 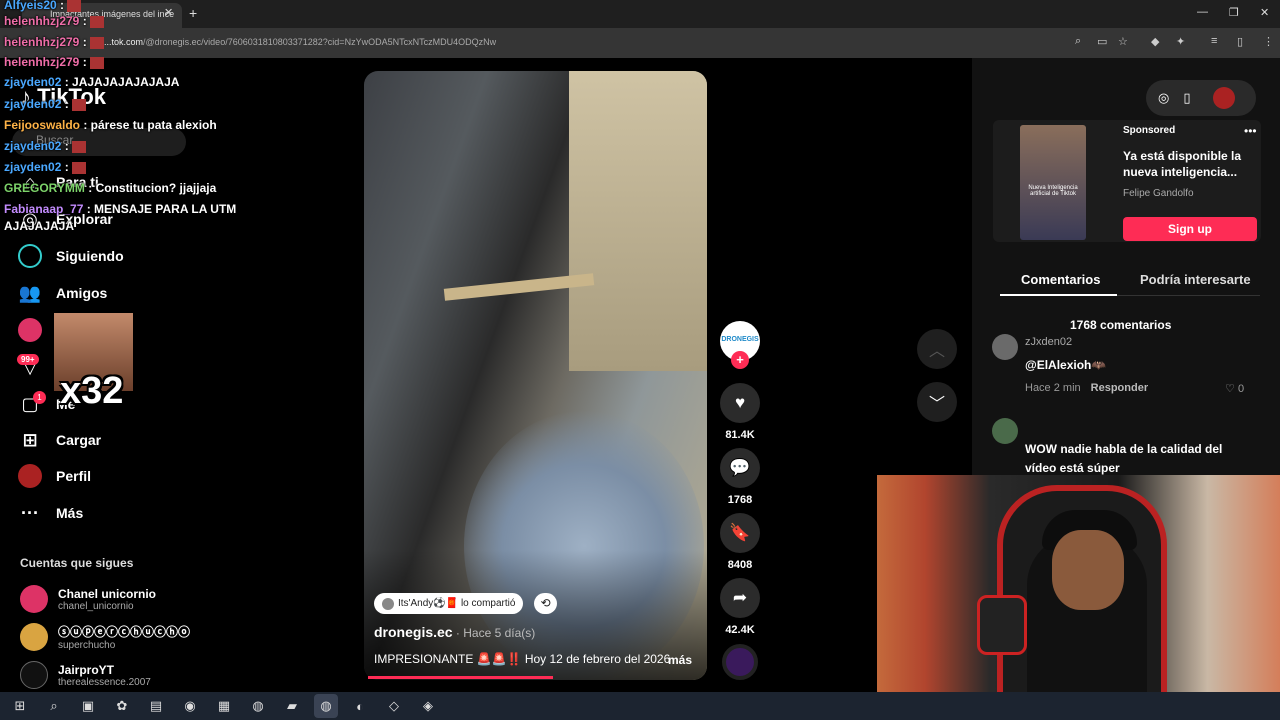 What do you see at coordinates (110, 188) in the screenshot?
I see `chat-message: GREGORYMM : Constitucion? jjajjaja` at bounding box center [110, 188].